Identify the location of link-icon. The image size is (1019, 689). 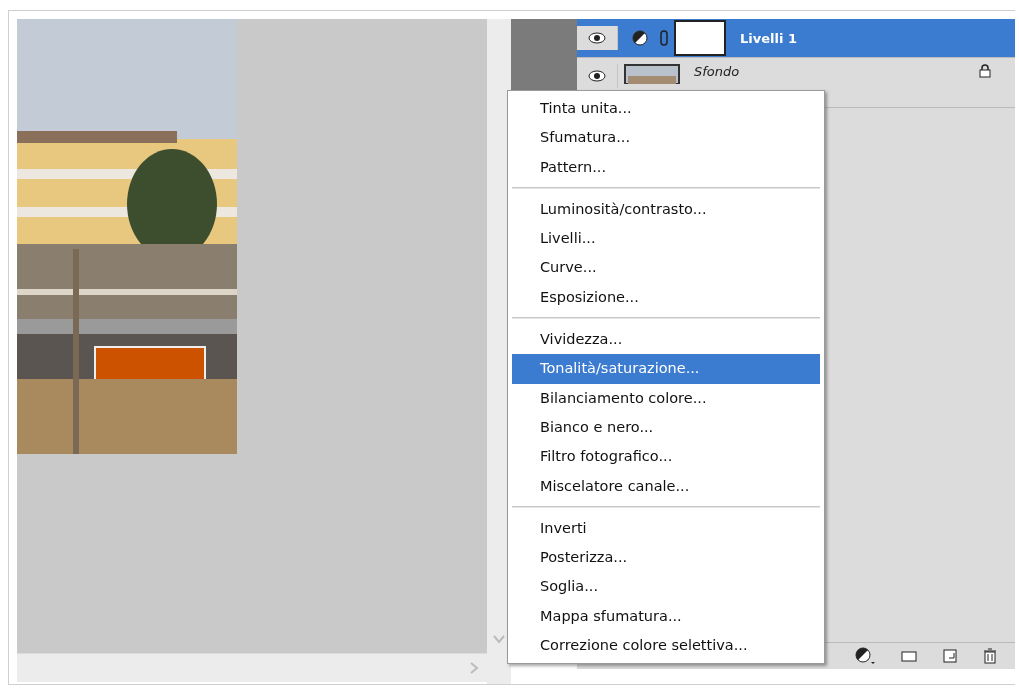
(664, 38).